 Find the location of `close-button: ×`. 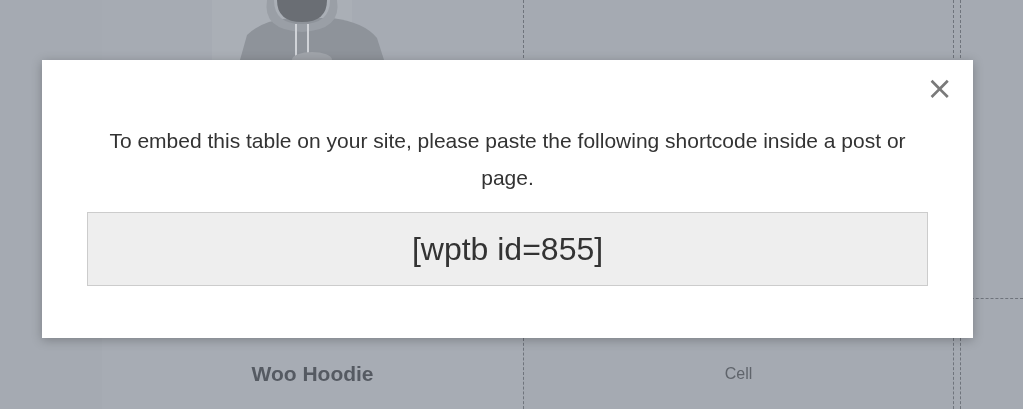

close-button: × is located at coordinates (939, 88).